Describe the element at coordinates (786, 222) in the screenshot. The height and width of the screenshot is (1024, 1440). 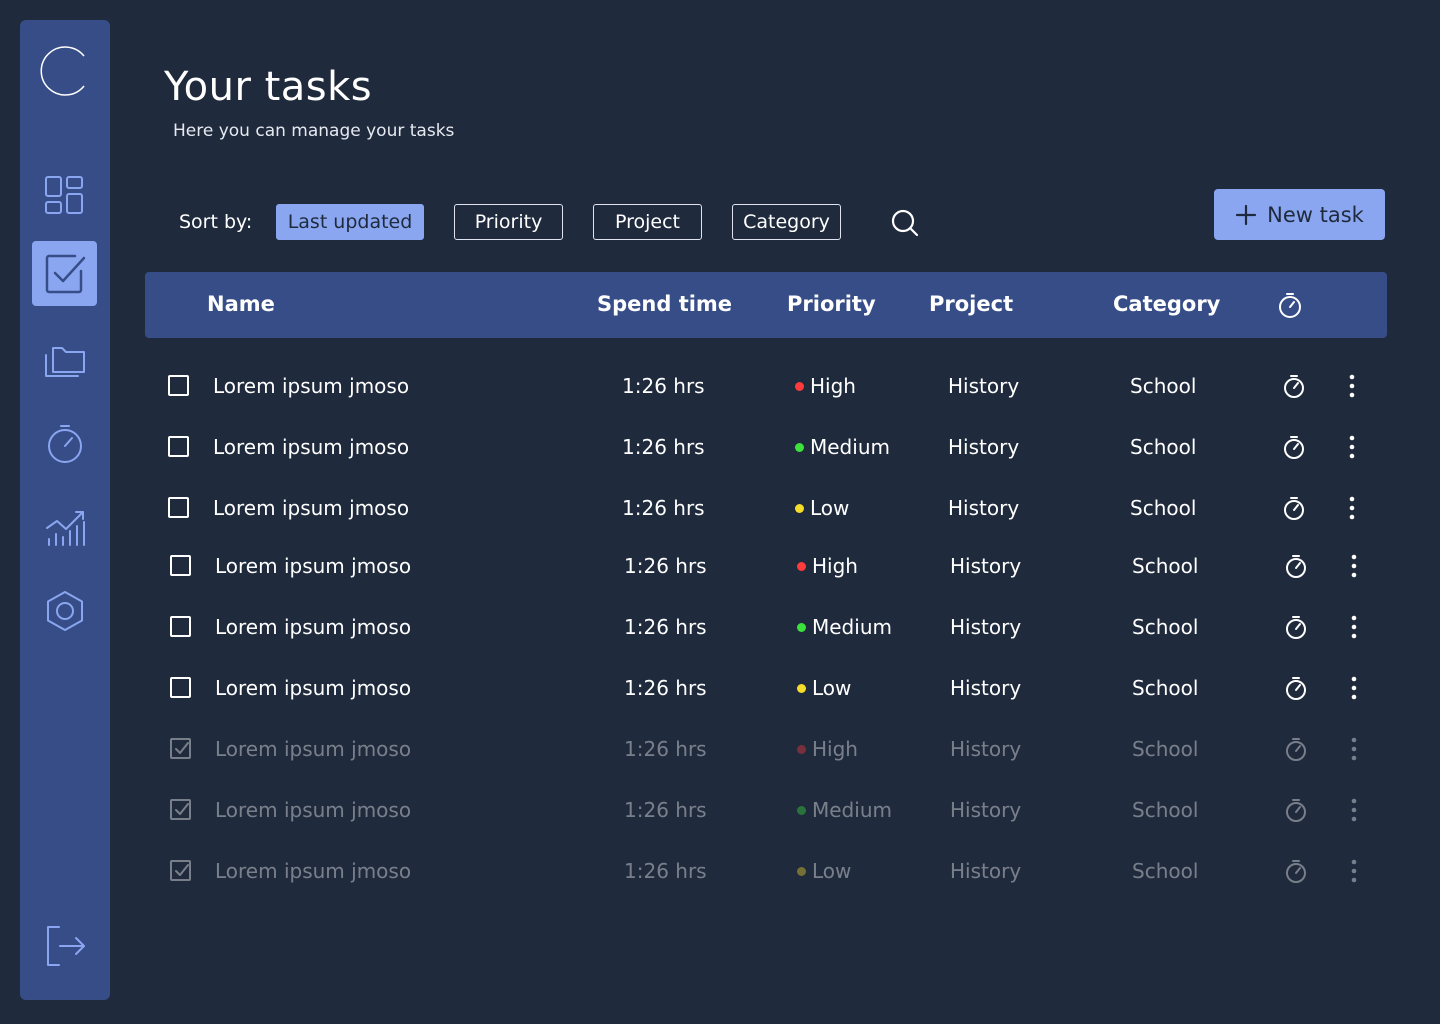
I see `sort-category-button: Category` at that location.